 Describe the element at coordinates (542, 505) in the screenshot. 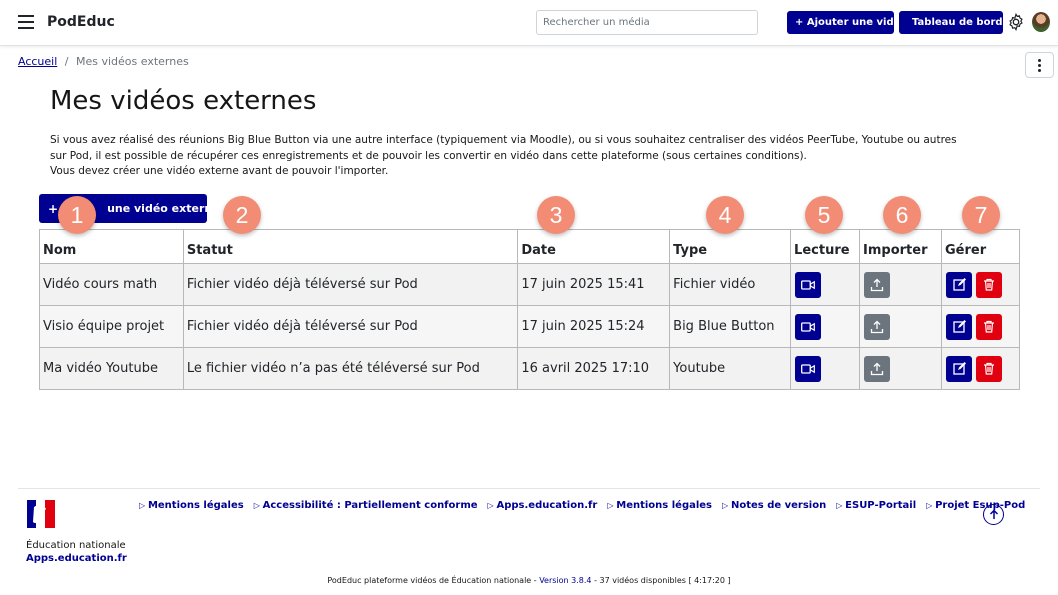

I see `footer-link-apps-education: Apps.education.fr` at that location.